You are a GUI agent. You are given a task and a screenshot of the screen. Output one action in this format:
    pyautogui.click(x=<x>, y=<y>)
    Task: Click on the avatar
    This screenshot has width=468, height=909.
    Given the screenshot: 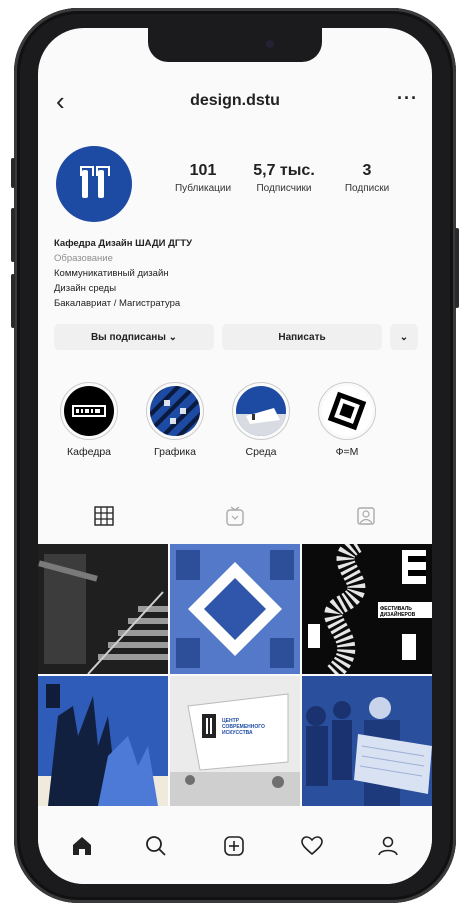 What is the action you would take?
    pyautogui.click(x=94, y=184)
    